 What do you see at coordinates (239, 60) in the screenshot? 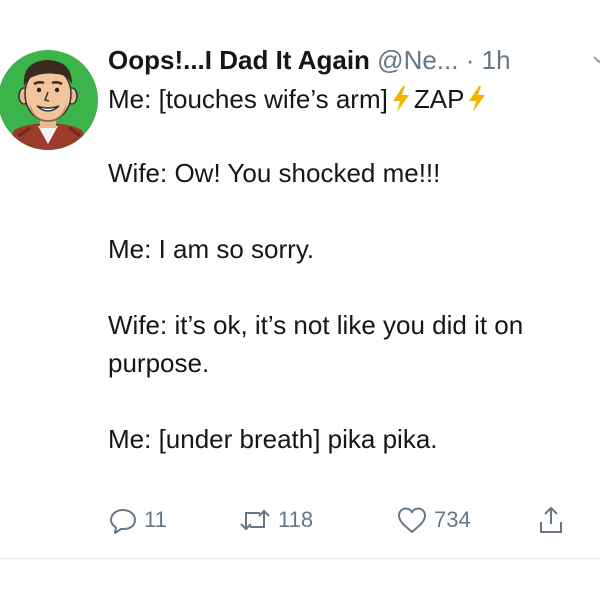
I see `display-name: Oops!...I Dad It Again` at bounding box center [239, 60].